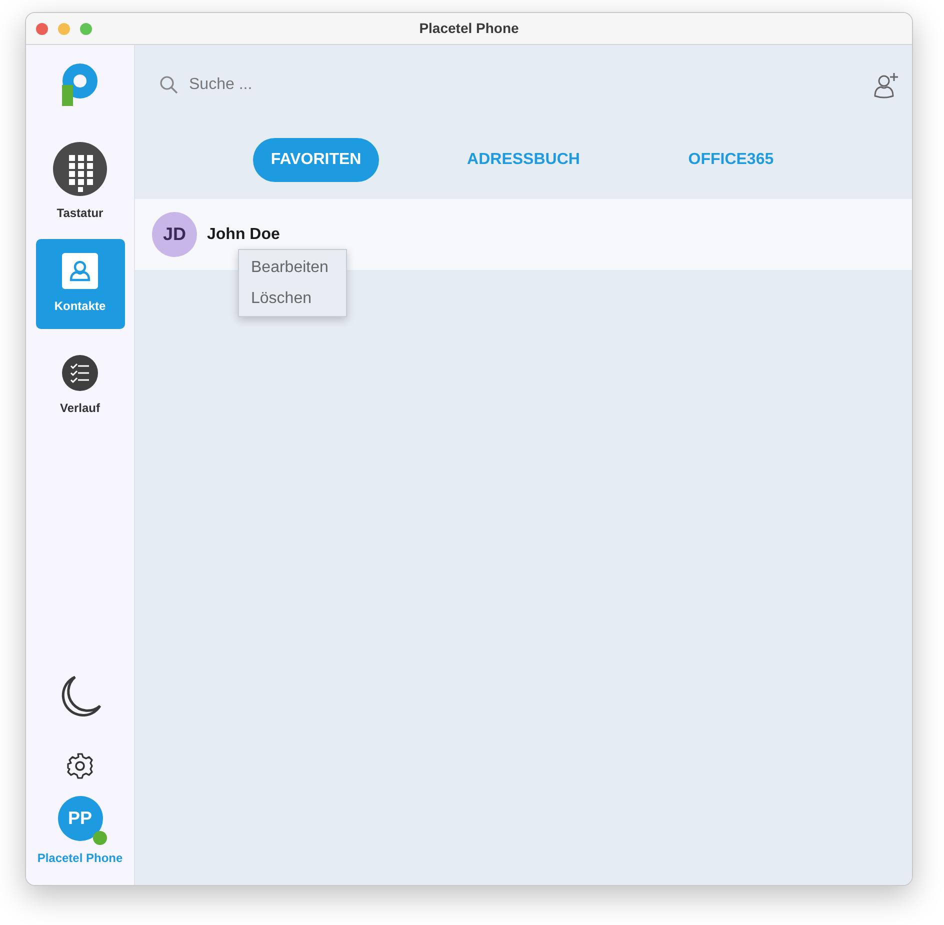  What do you see at coordinates (80, 818) in the screenshot?
I see `user-avatar: PP` at bounding box center [80, 818].